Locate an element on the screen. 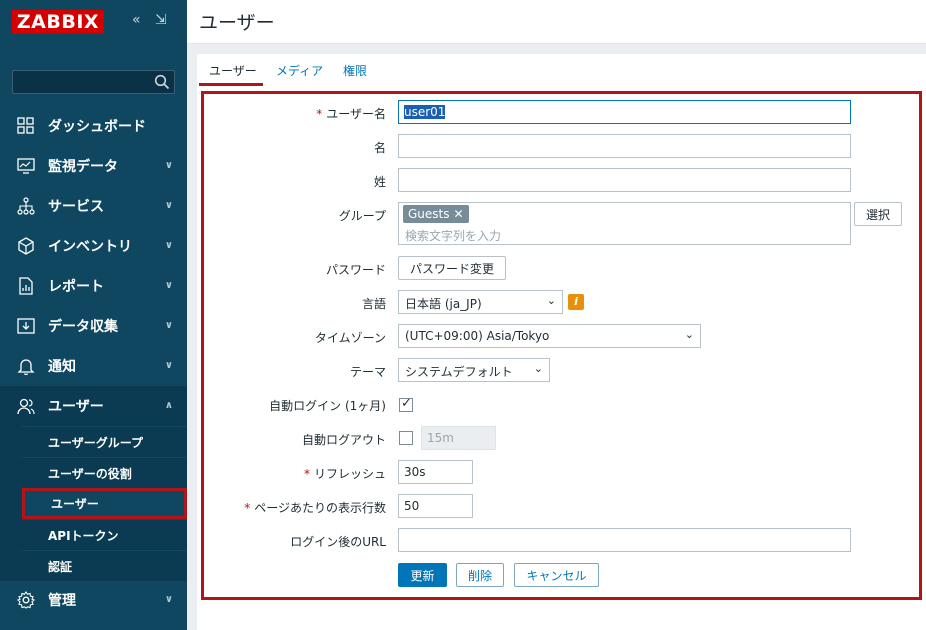  sidebar-search-input is located at coordinates (93, 82).